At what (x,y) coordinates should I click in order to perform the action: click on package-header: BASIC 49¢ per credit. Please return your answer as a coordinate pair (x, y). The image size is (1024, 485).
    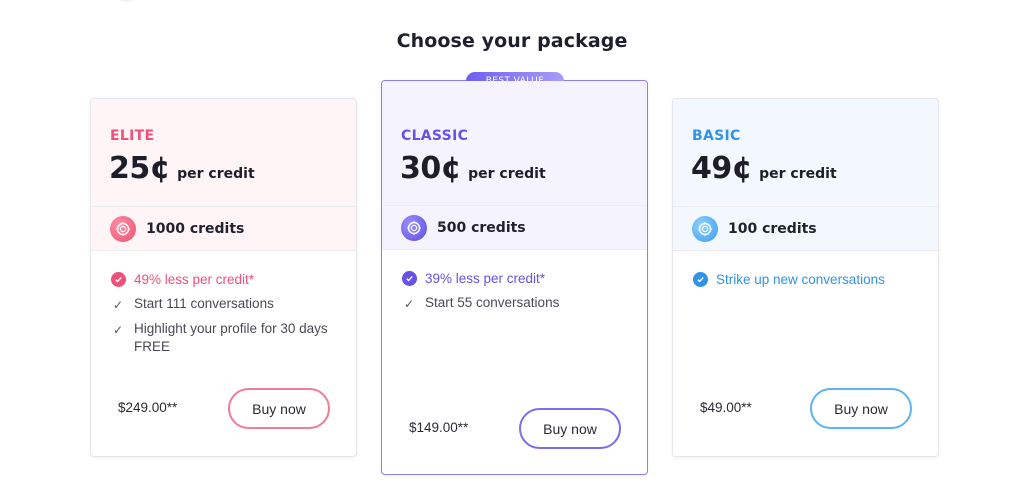
    Looking at the image, I should click on (805, 152).